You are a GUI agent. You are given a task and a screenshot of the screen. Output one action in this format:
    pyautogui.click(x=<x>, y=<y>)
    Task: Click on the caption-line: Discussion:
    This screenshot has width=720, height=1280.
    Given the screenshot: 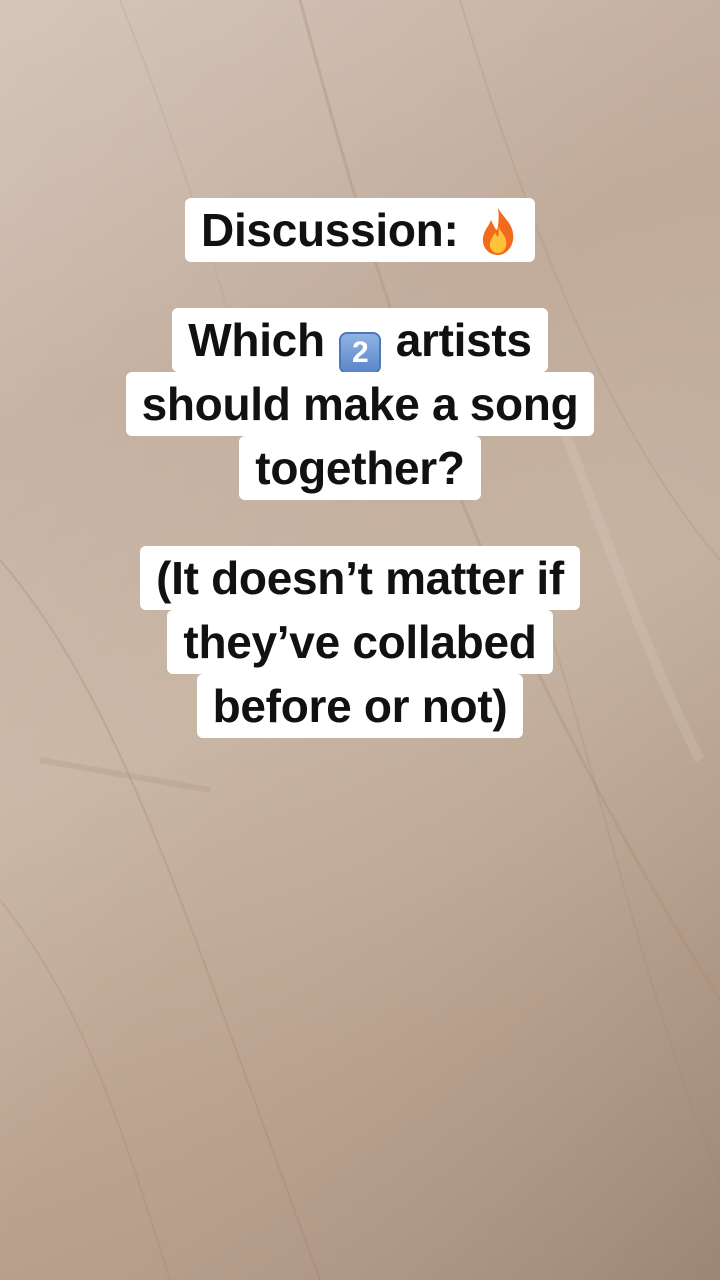 What is the action you would take?
    pyautogui.click(x=360, y=230)
    